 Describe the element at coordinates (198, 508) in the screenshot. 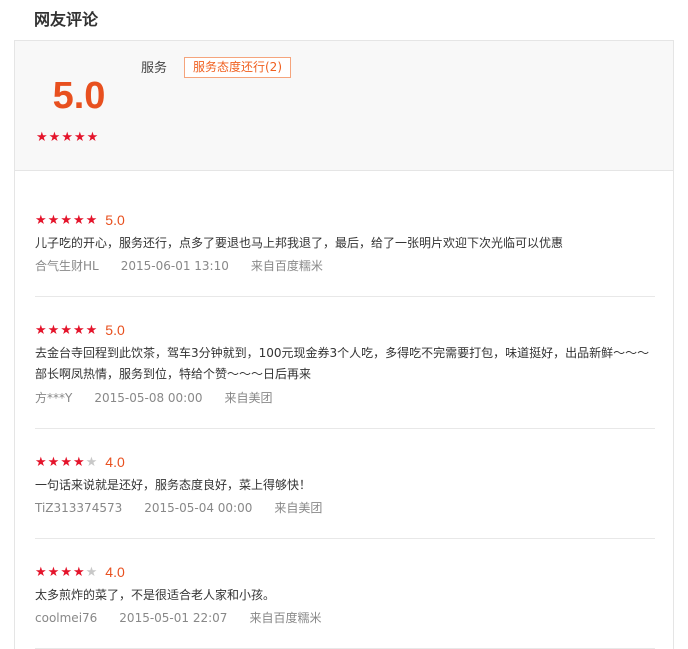

I see `review-time: 2015-05-04 00:00` at that location.